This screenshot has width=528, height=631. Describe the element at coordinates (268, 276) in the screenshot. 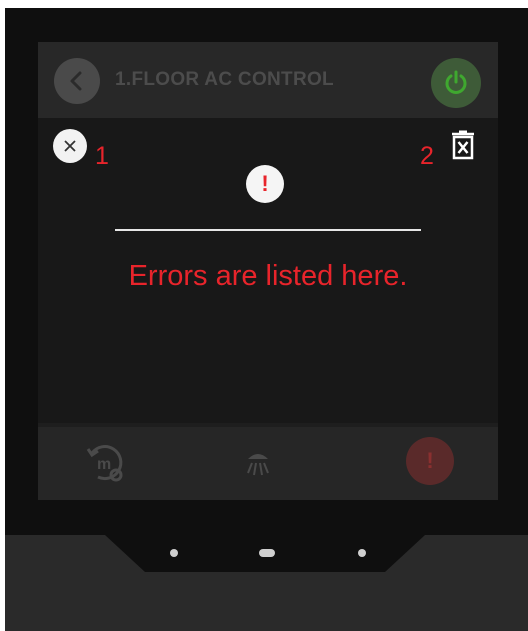

I see `error-message: Errors are listed here.` at that location.